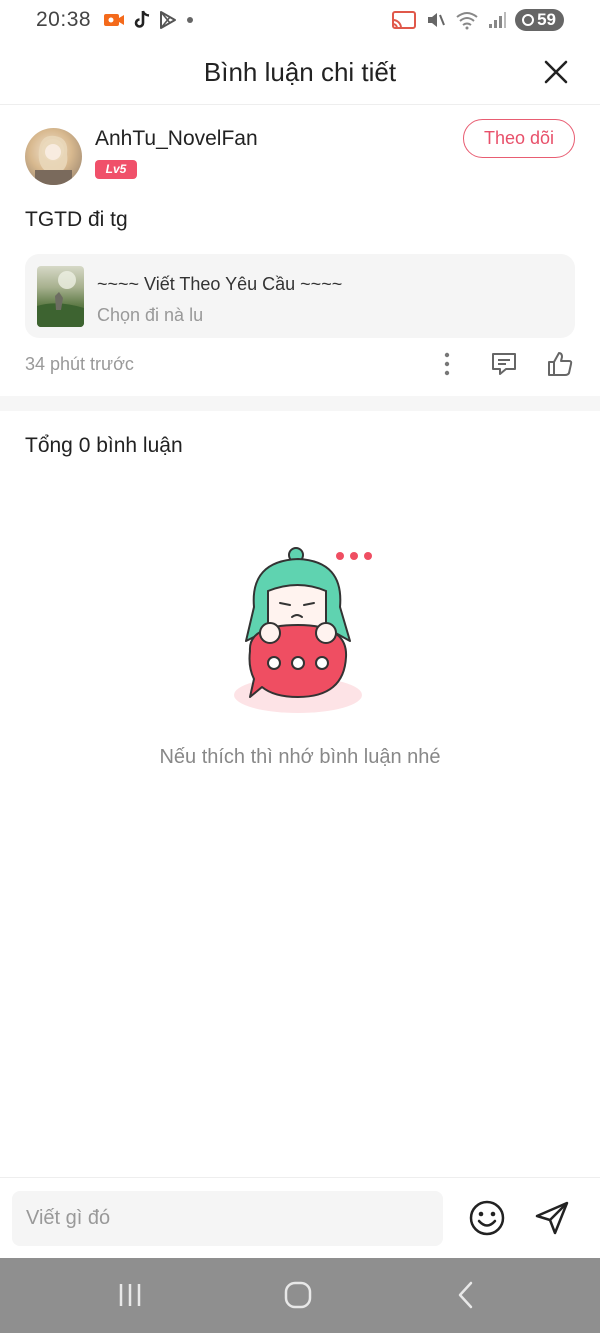  I want to click on recent-apps-button, so click(130, 1295).